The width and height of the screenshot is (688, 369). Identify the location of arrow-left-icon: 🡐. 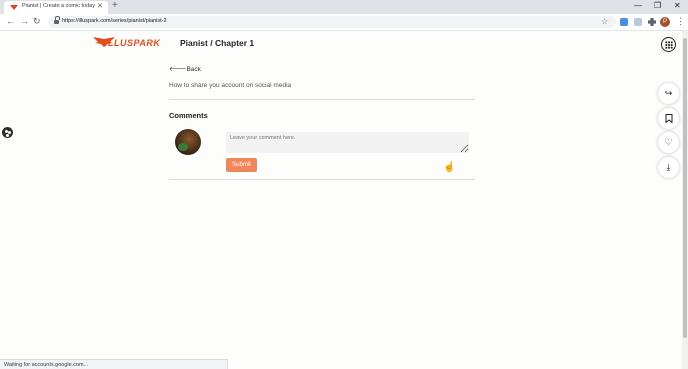
(178, 69).